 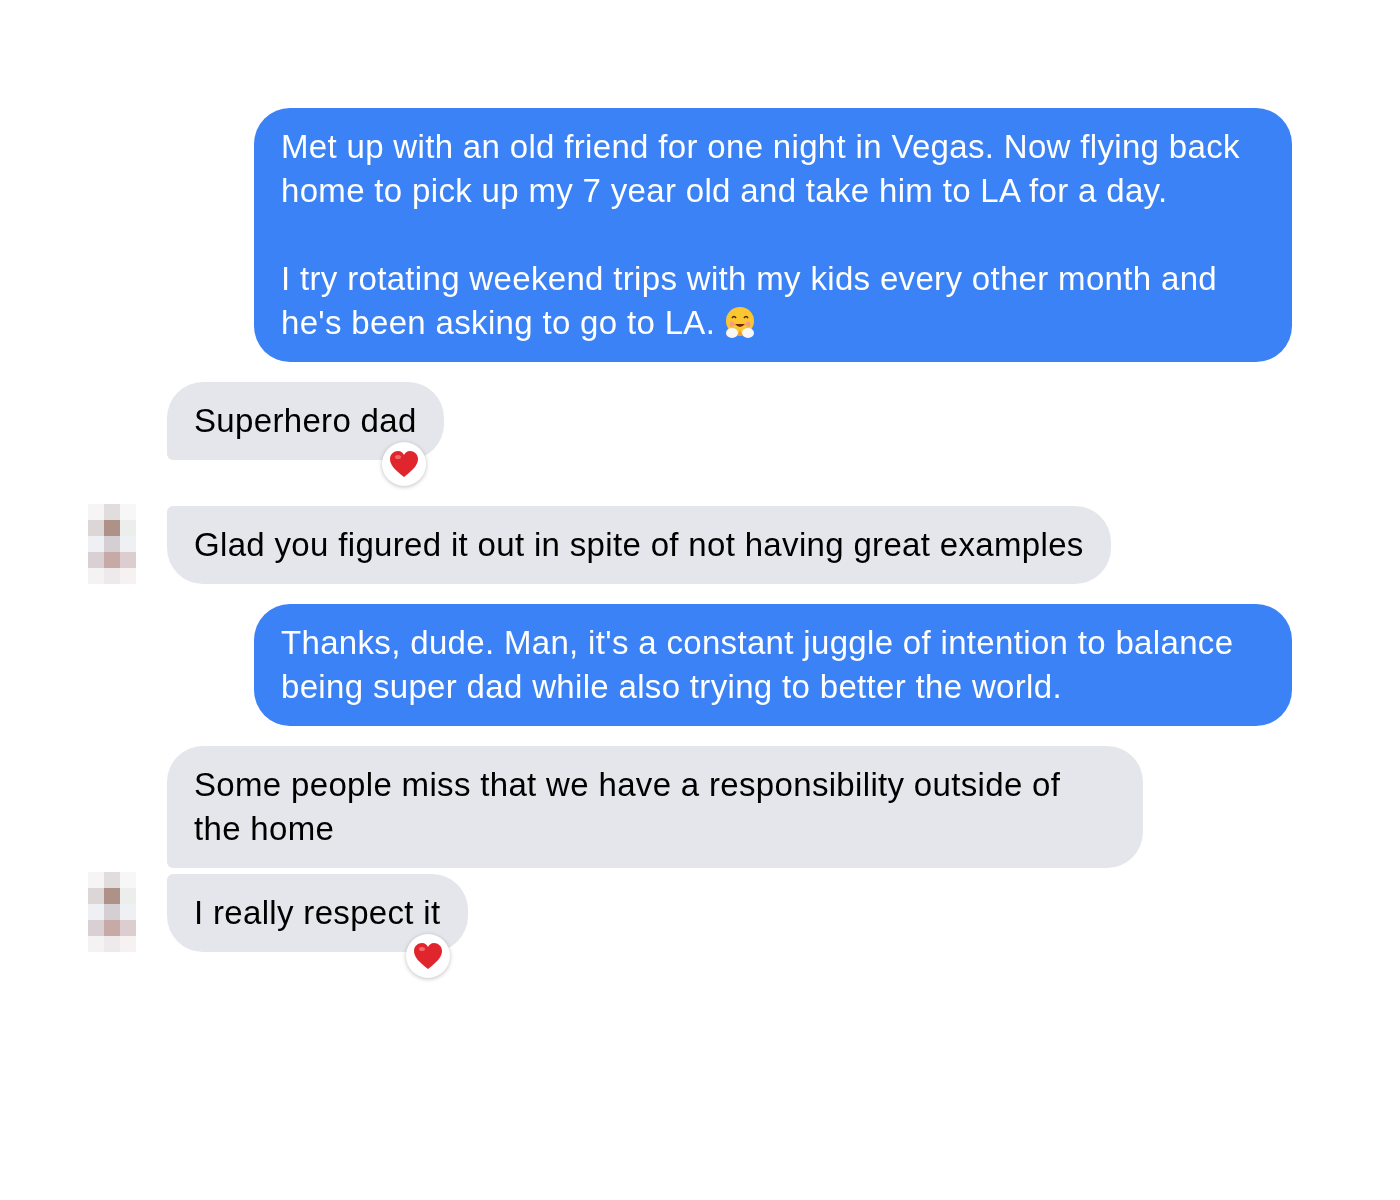 I want to click on message-bubble: Superhero dad, so click(x=305, y=421).